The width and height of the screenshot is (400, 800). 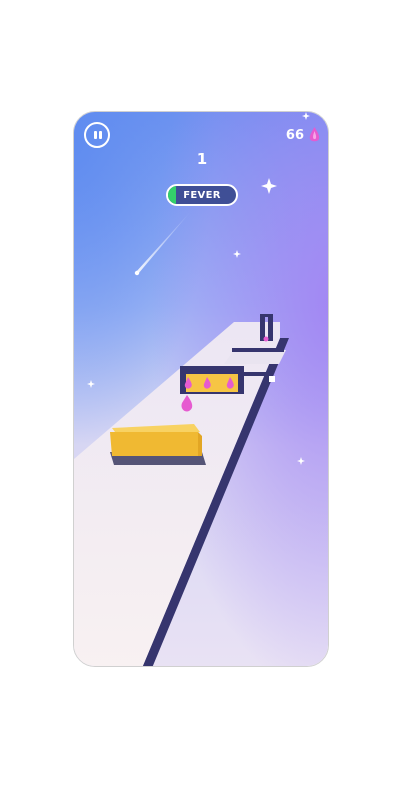 What do you see at coordinates (294, 135) in the screenshot?
I see `gem-count: 66` at bounding box center [294, 135].